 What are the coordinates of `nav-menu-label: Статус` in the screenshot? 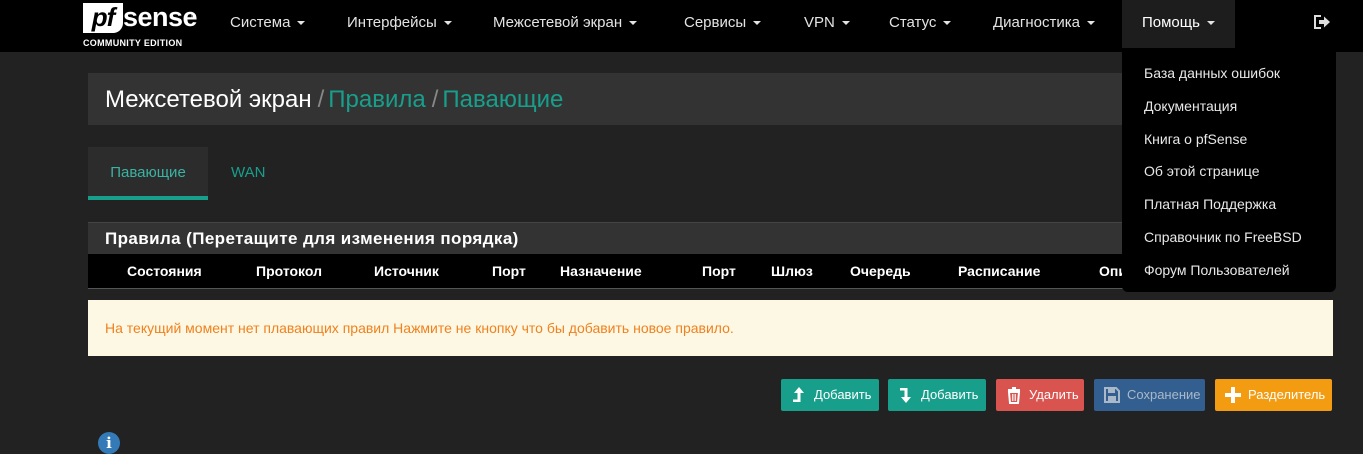 It's located at (913, 22).